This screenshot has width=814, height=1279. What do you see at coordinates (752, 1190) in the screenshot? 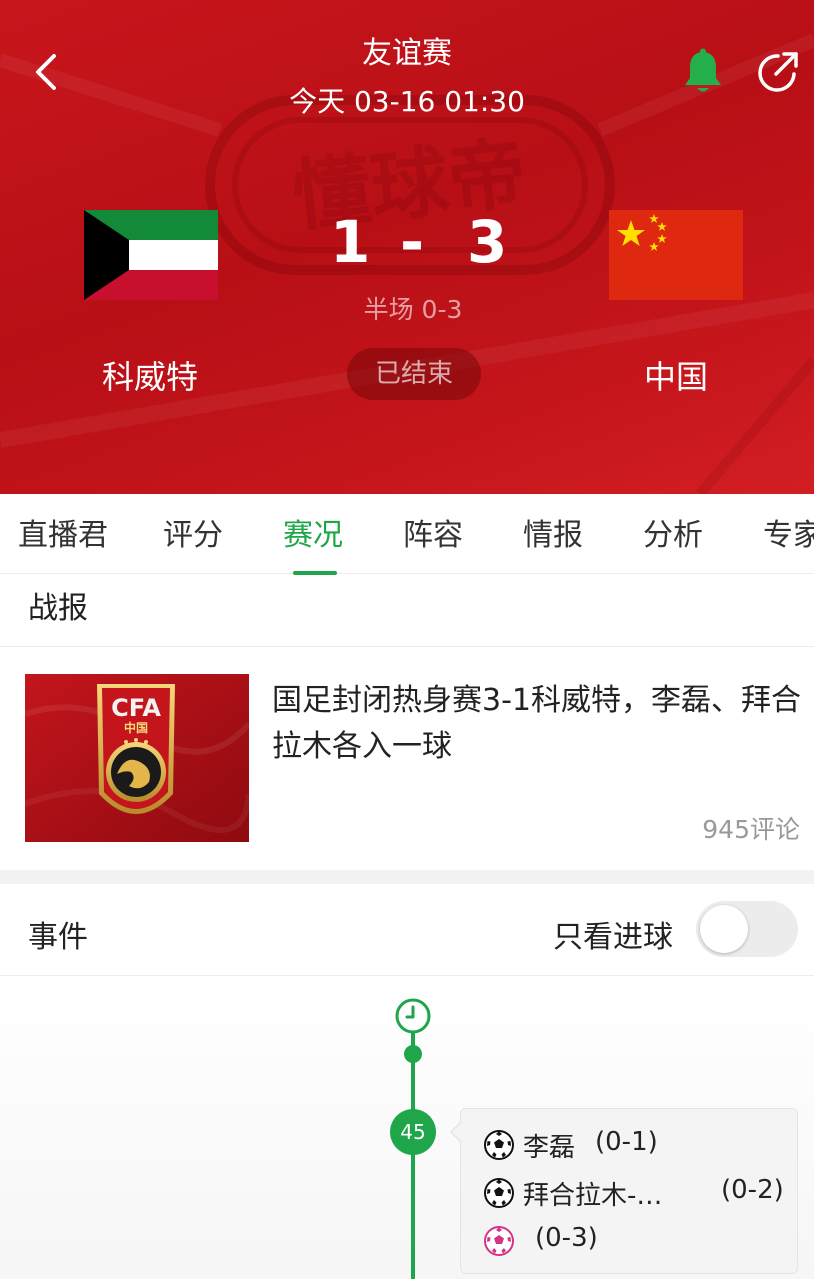
I see `event-score: (0-2)` at bounding box center [752, 1190].